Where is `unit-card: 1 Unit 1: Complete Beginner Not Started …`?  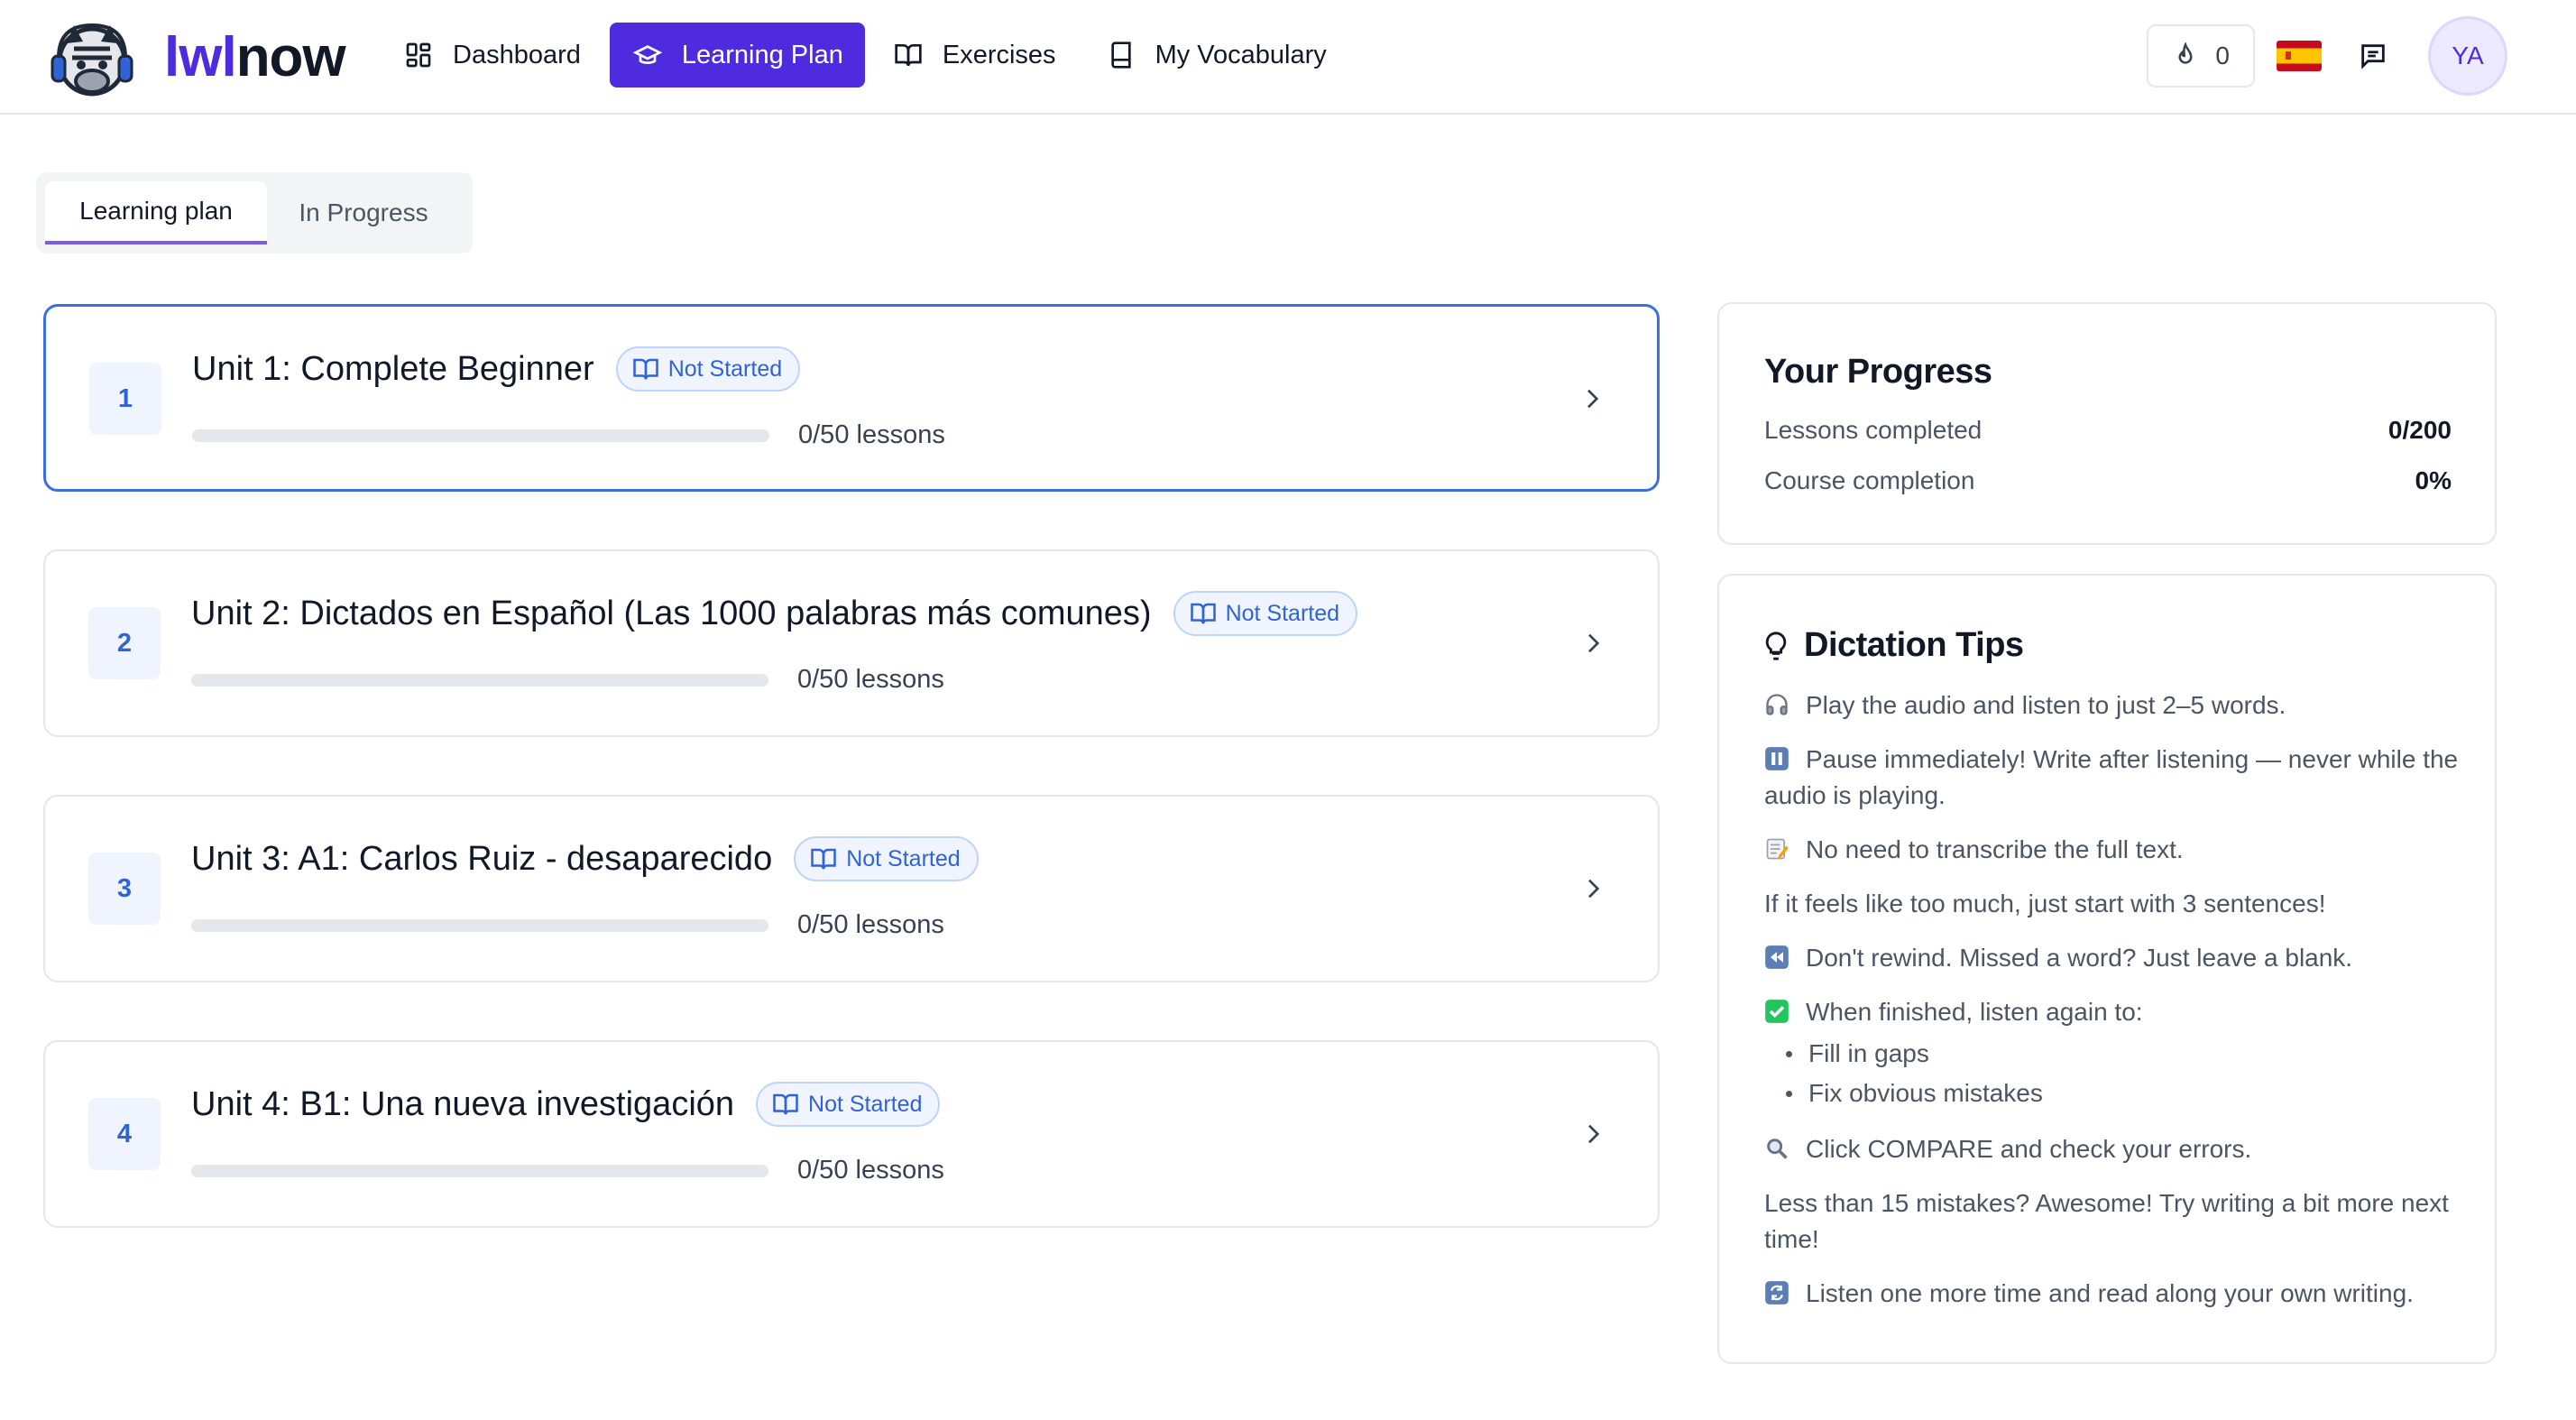 unit-card: 1 Unit 1: Complete Beginner Not Started … is located at coordinates (851, 398).